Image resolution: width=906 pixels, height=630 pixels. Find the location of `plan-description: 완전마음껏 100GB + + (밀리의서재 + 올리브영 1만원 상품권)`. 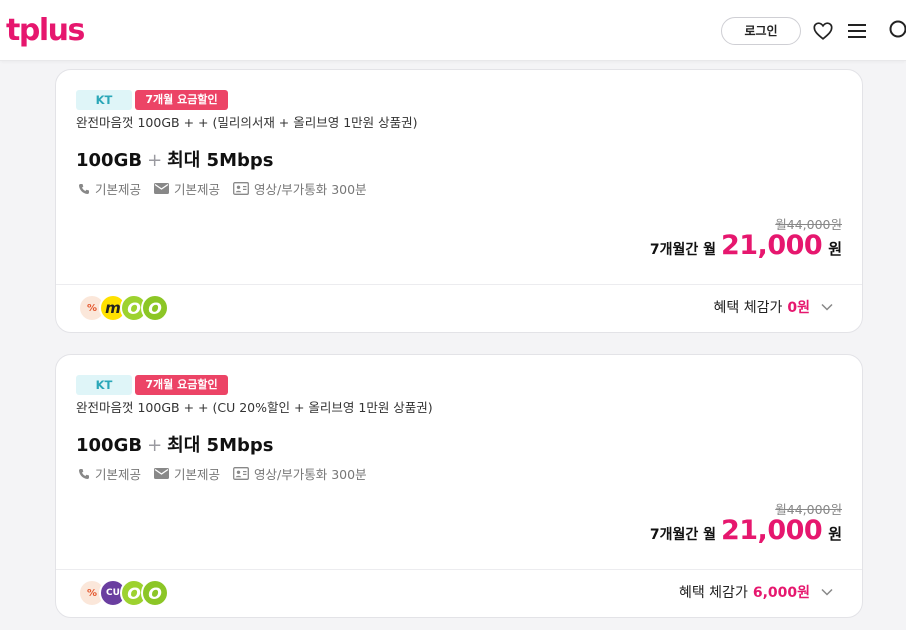

plan-description: 완전마음껏 100GB + + (밀리의서재 + 올리브영 1만원 상품권) is located at coordinates (247, 122).